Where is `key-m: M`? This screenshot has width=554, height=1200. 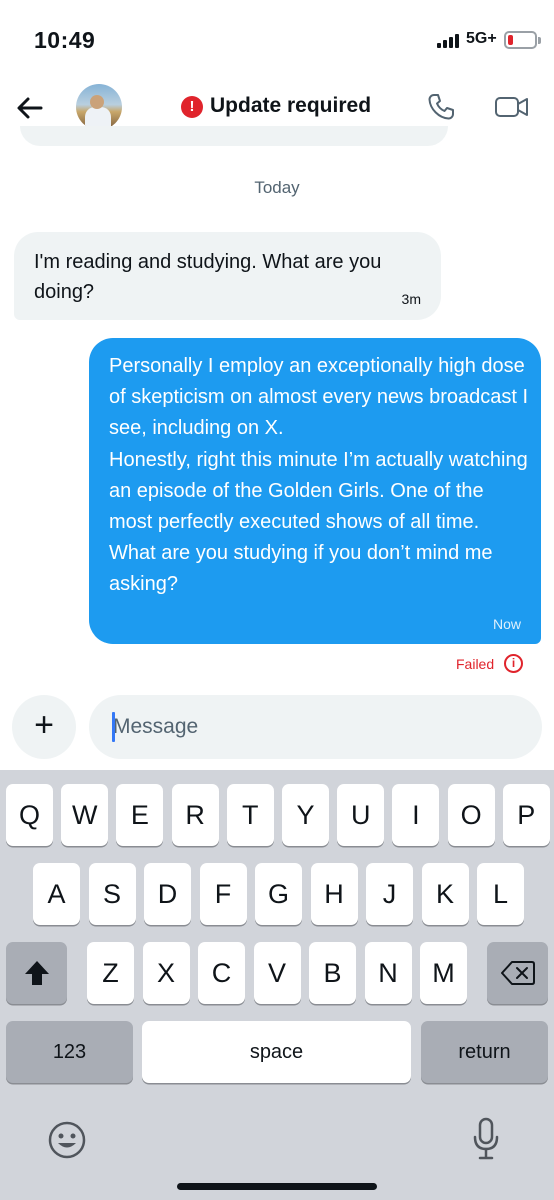 key-m: M is located at coordinates (443, 973).